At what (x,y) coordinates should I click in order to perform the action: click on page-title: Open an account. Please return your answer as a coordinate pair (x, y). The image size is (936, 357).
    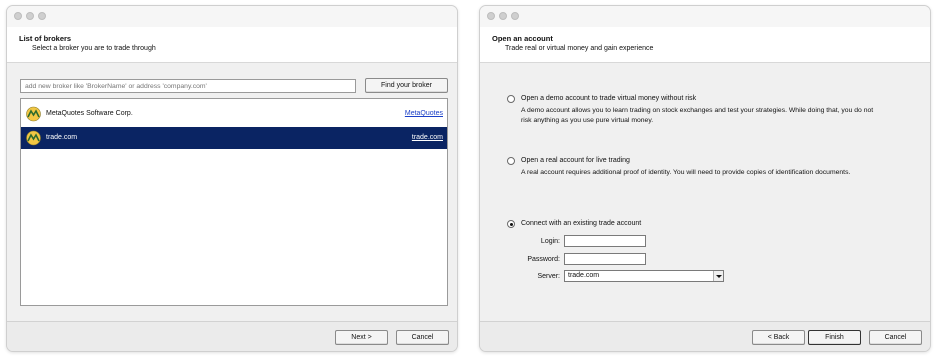
    Looking at the image, I should click on (522, 38).